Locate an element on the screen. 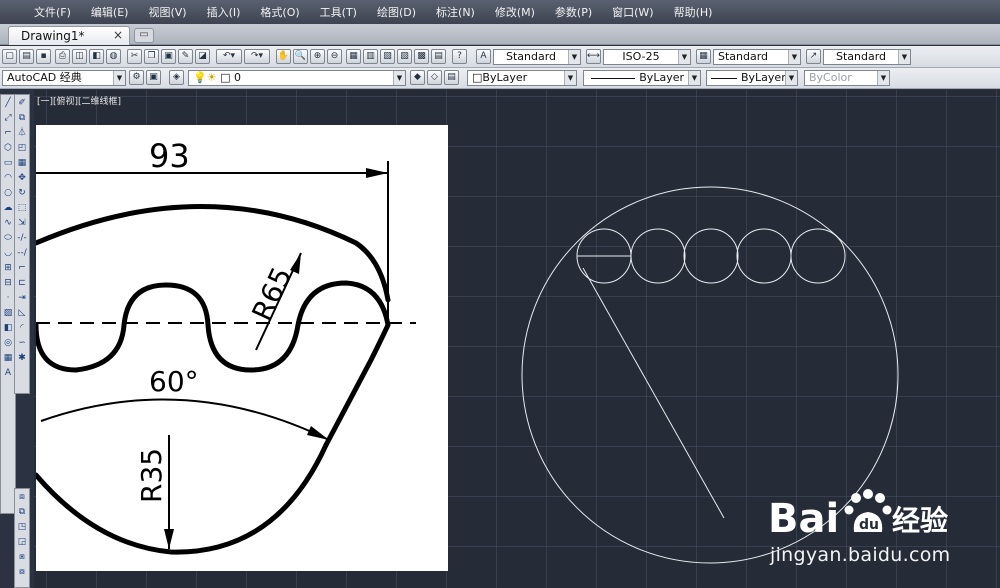 This screenshot has width=1000, height=588. svg-text: du is located at coordinates (869, 525).